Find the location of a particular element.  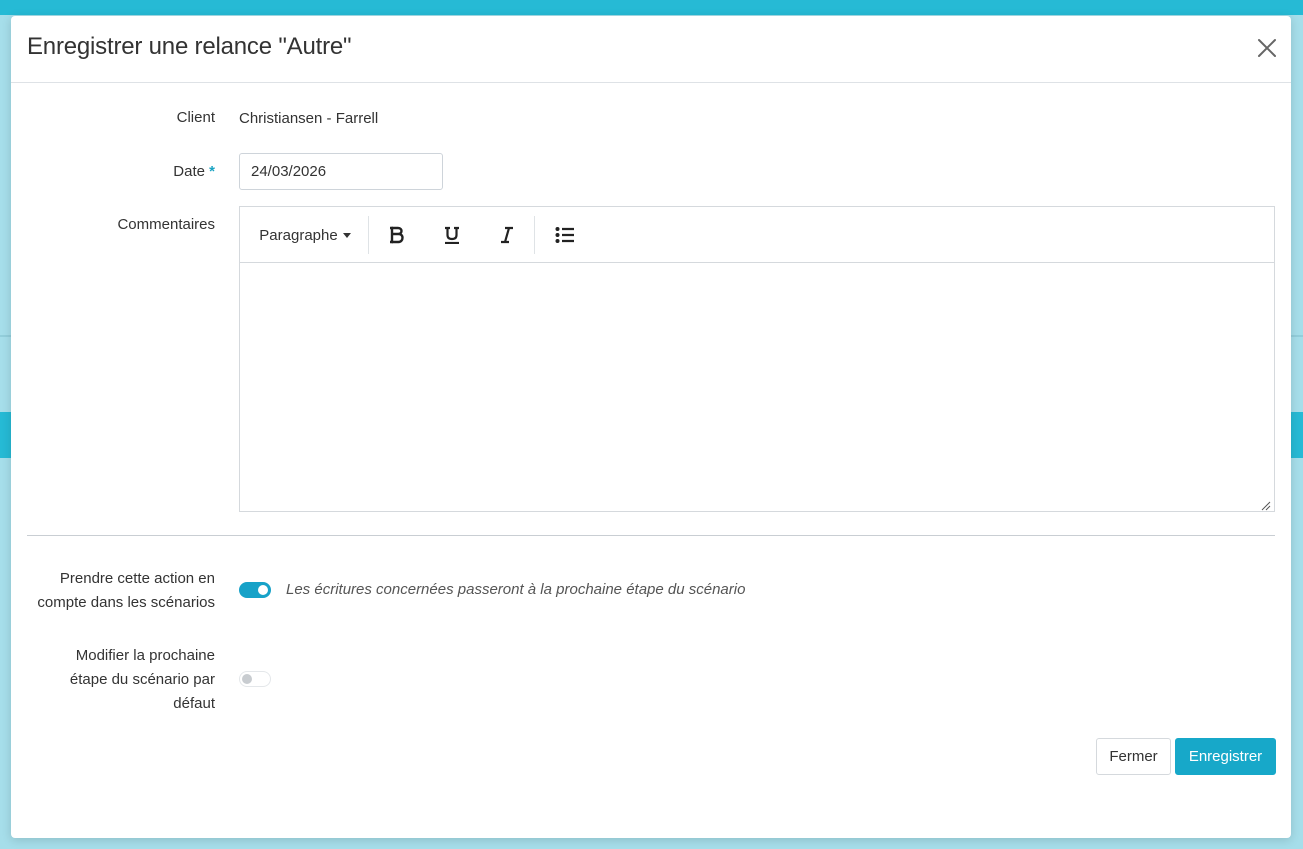

underline-icon is located at coordinates (452, 235).